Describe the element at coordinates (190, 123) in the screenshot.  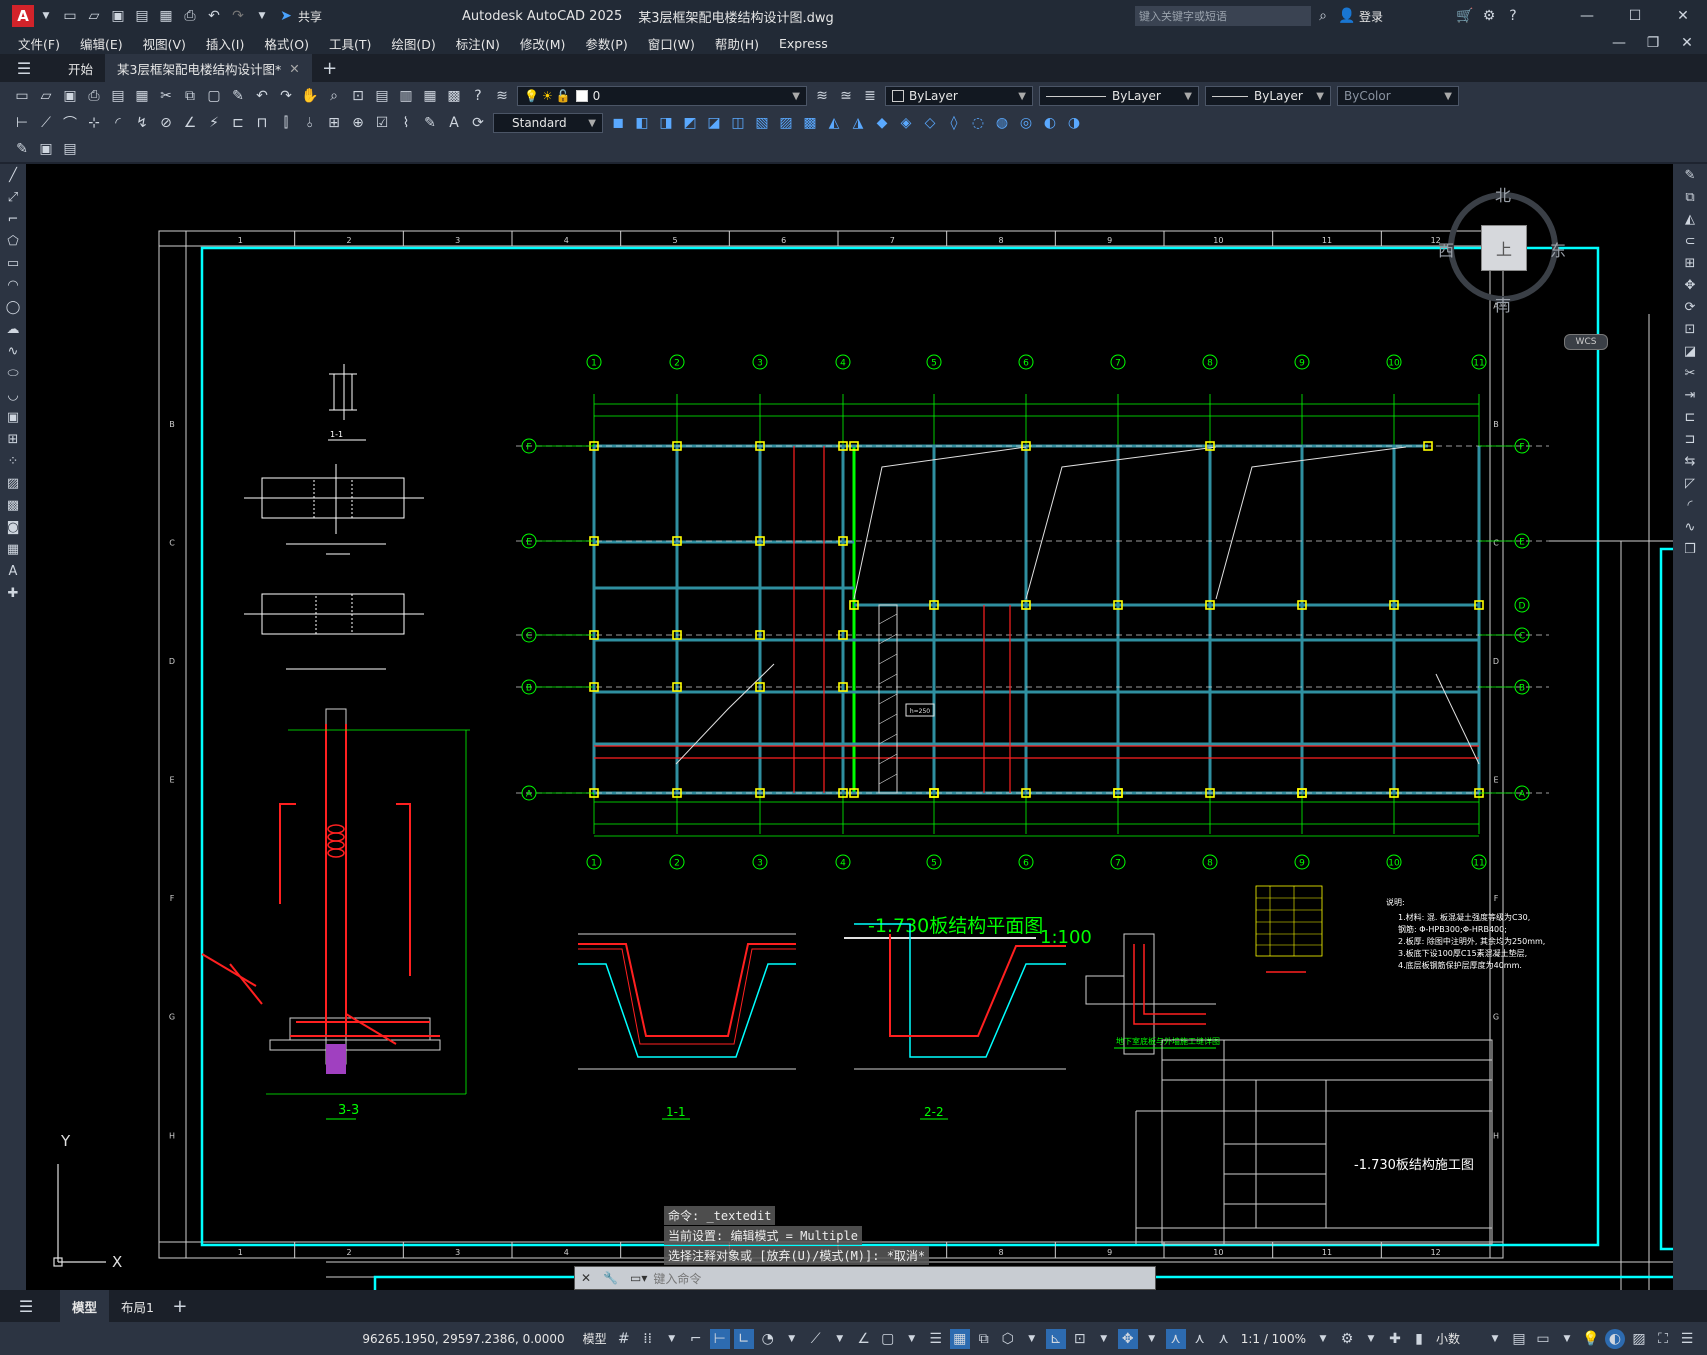
I see `angular-dim-icon: ∠` at that location.